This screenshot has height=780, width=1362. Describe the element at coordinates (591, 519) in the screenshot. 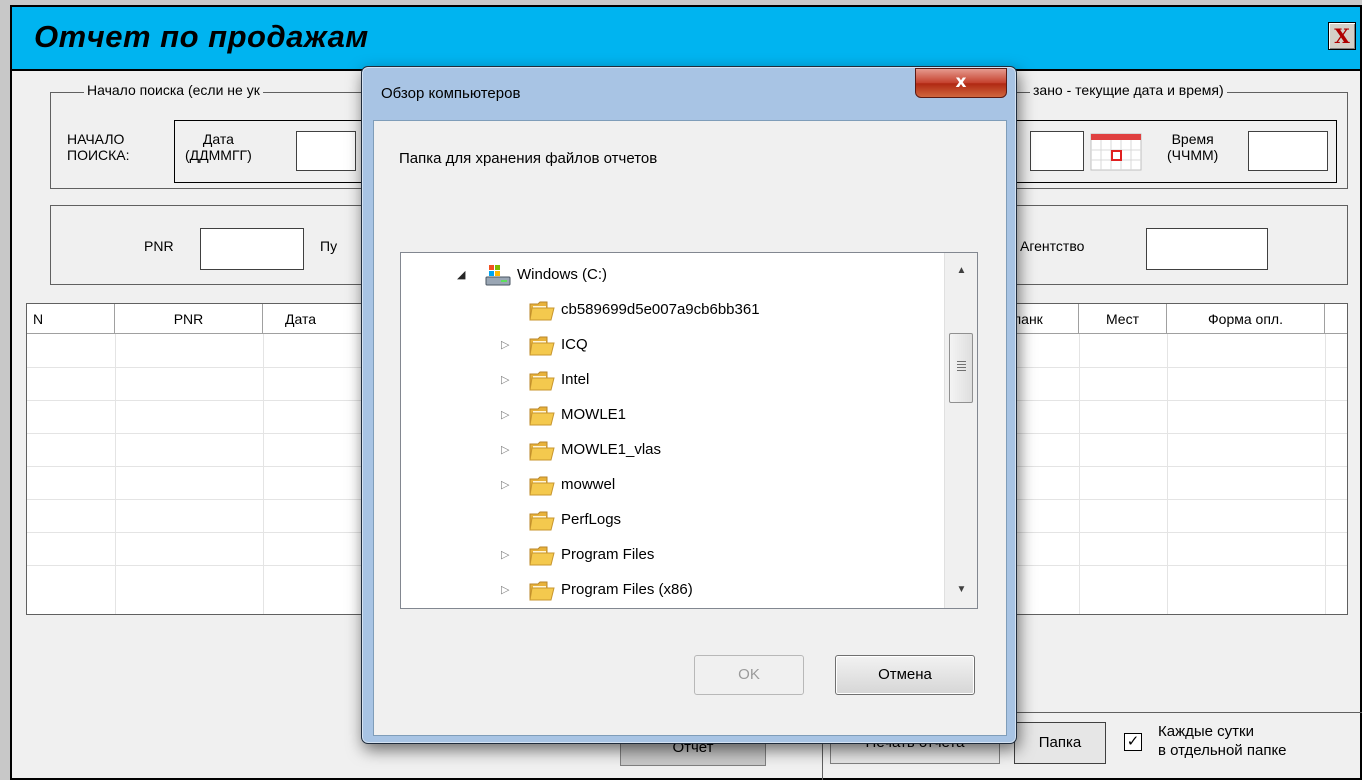

I see `tree-item-label: PerfLogs` at that location.